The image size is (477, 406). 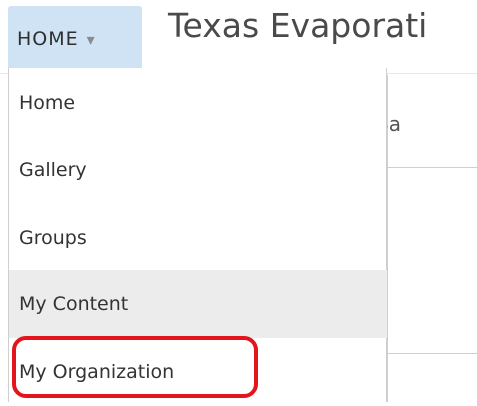 I want to click on menu-item-gallery: Gallery, so click(x=198, y=170).